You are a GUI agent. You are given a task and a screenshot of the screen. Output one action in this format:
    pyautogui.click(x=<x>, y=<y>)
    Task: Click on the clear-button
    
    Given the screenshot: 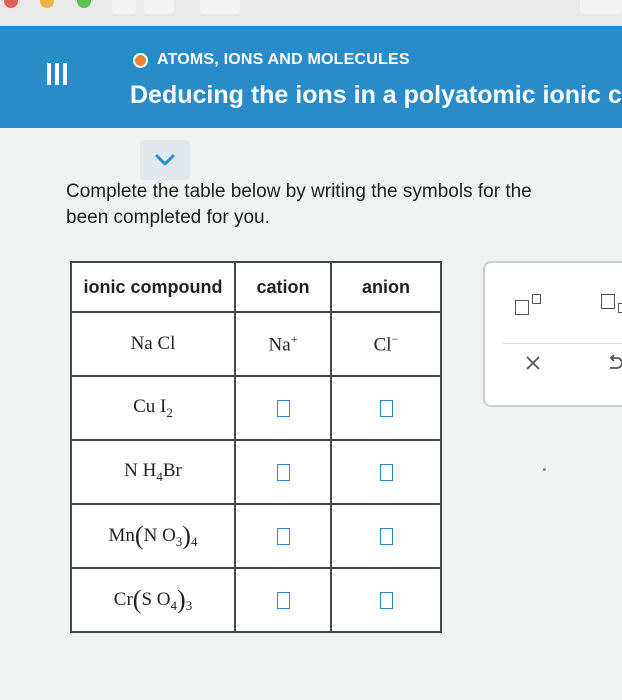 What is the action you would take?
    pyautogui.click(x=533, y=365)
    